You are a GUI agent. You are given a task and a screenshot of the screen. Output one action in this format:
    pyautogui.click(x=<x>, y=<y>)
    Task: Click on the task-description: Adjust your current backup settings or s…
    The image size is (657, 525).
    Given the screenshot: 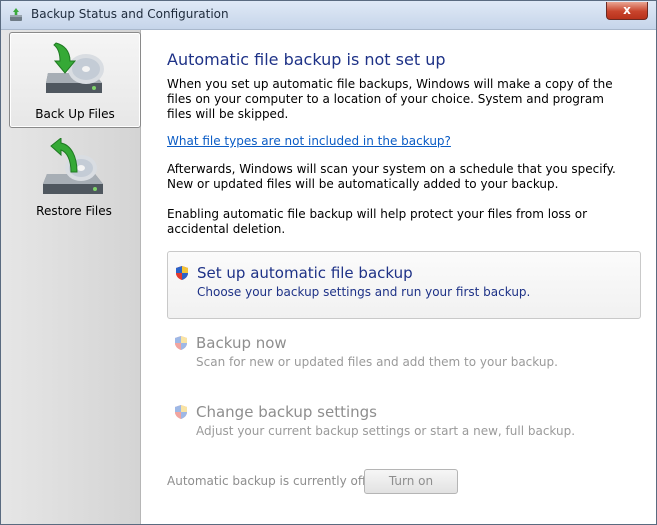 What is the action you would take?
    pyautogui.click(x=386, y=431)
    